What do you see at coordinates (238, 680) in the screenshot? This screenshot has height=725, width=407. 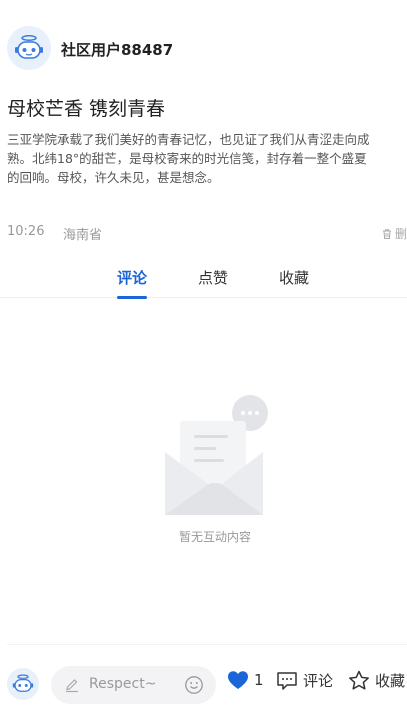 I see `heart-icon` at bounding box center [238, 680].